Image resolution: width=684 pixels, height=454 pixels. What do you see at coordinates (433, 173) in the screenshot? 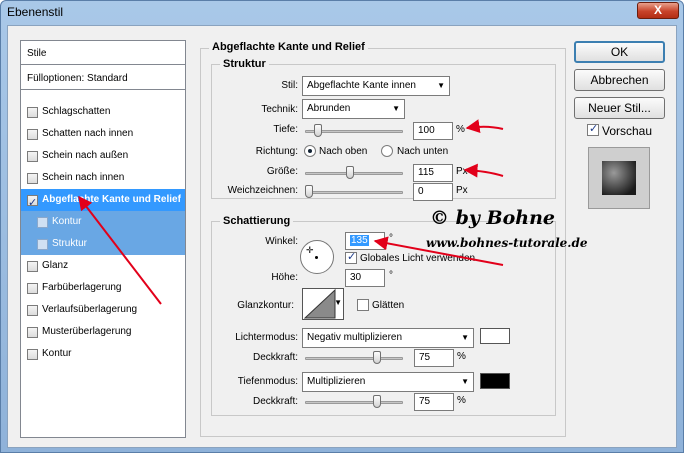
I see `size-input: 115` at bounding box center [433, 173].